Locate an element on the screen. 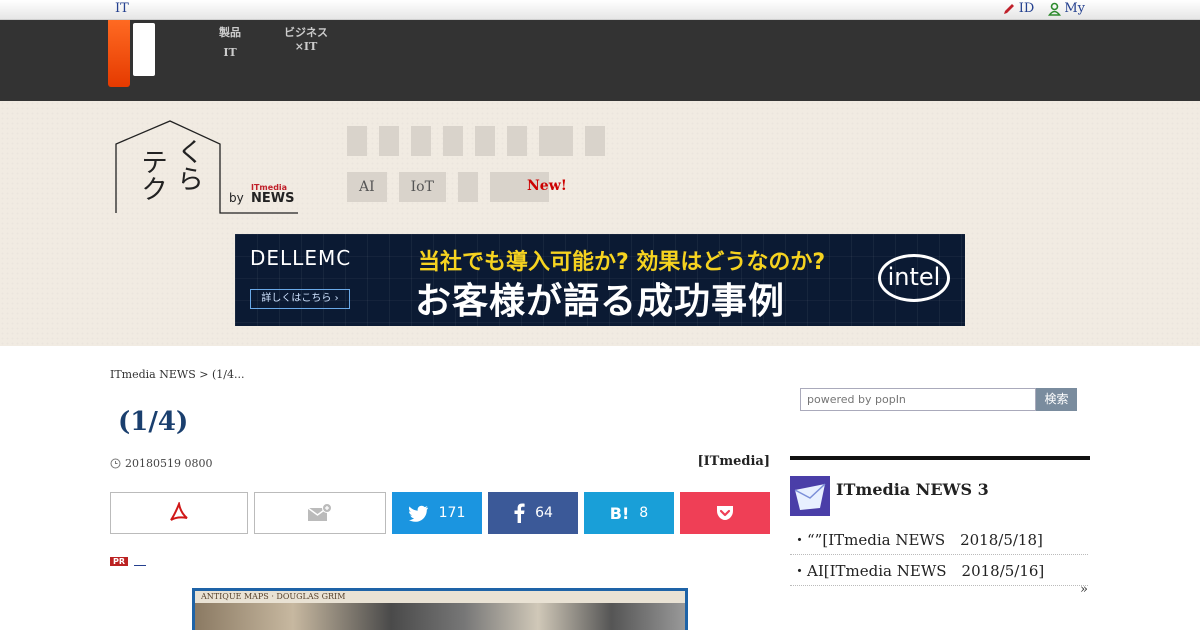  user-icon is located at coordinates (1055, 9).